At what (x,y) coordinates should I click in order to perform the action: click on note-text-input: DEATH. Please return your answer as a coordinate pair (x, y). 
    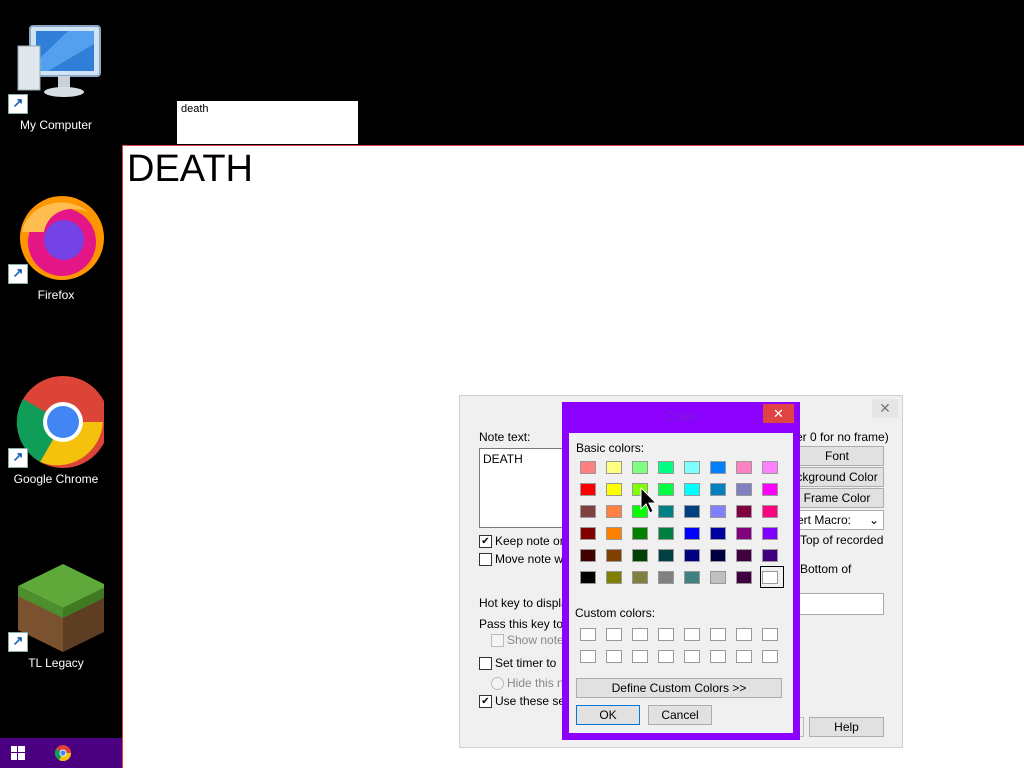
    Looking at the image, I should click on (522, 488).